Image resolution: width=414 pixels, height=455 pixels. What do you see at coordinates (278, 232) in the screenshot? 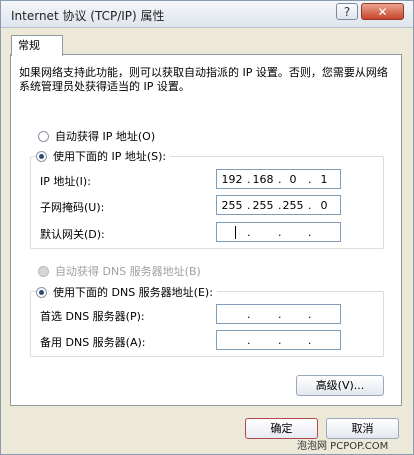
I see `default-gateway-input: . . .` at bounding box center [278, 232].